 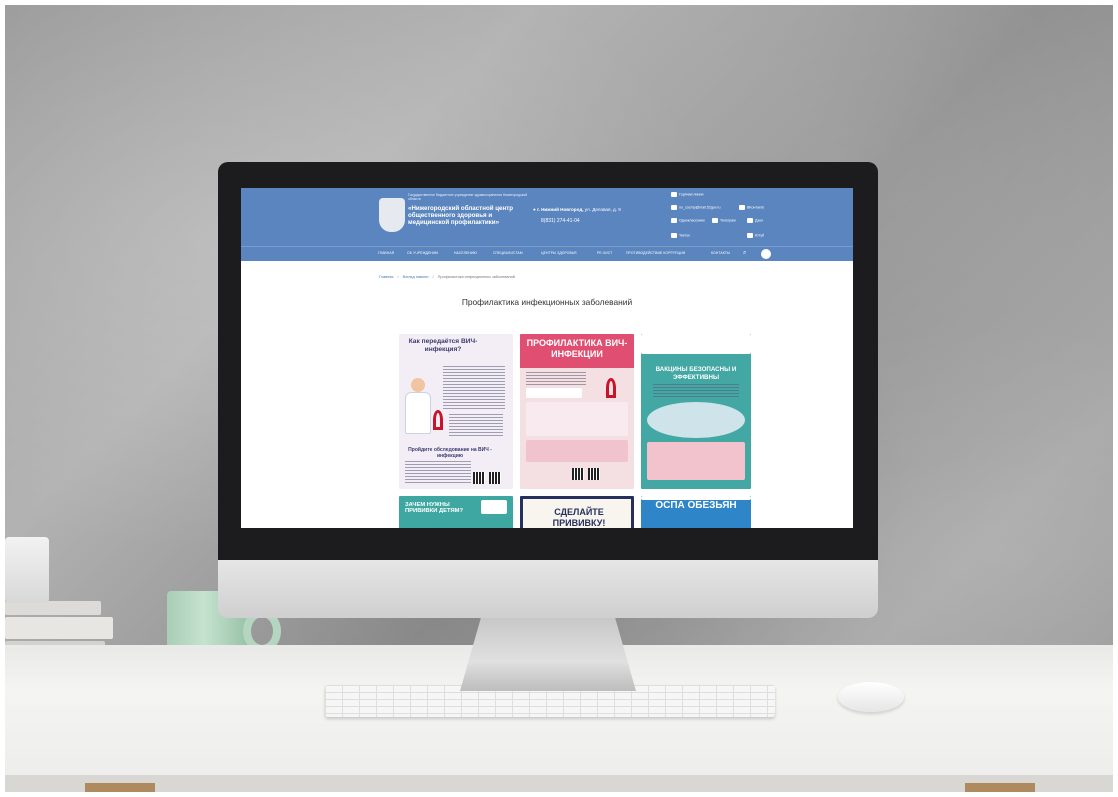 What do you see at coordinates (766, 254) in the screenshot?
I see `eye-icon` at bounding box center [766, 254].